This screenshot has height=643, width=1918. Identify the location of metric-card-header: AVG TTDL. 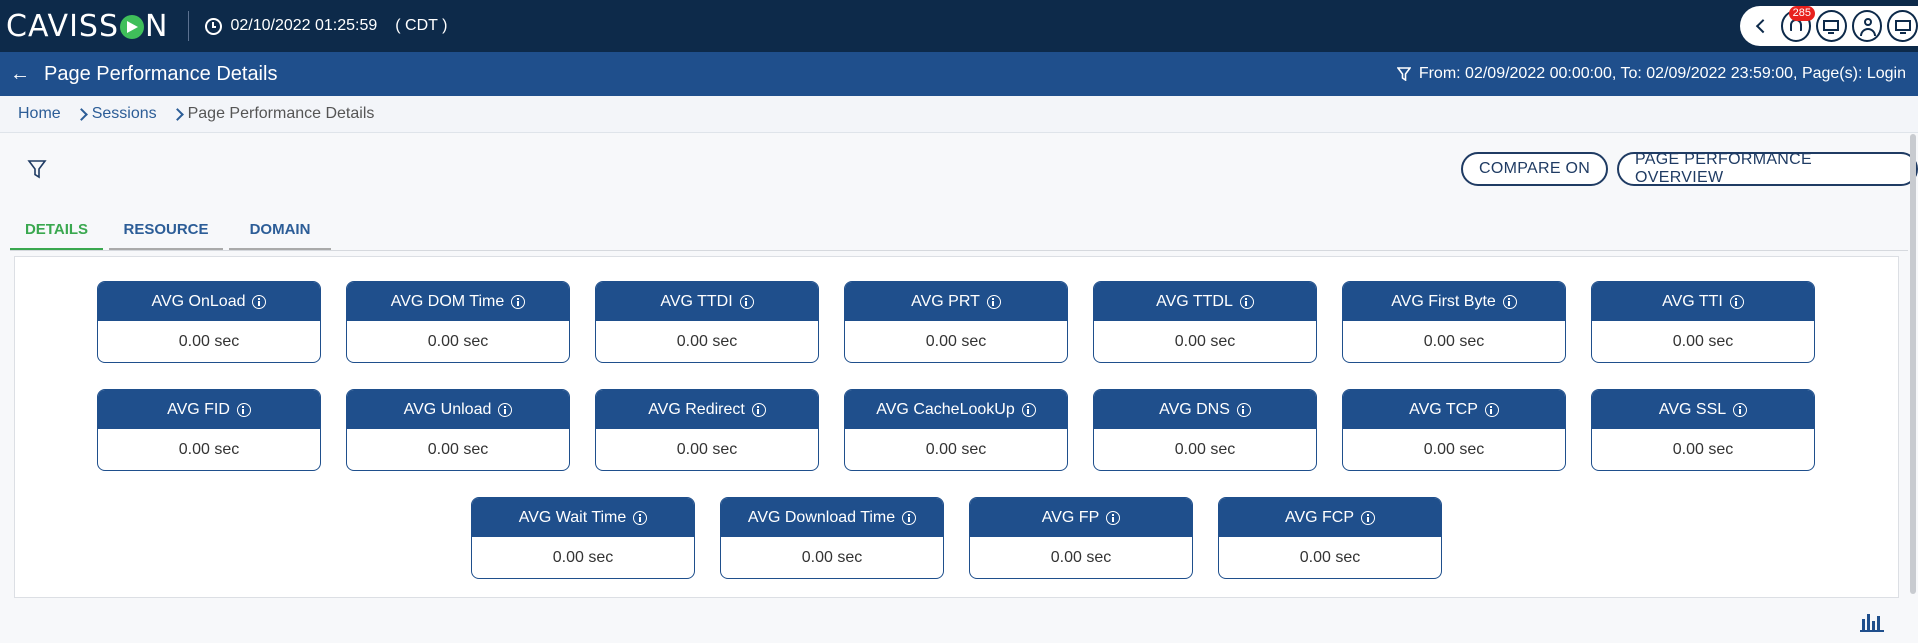
(1205, 301).